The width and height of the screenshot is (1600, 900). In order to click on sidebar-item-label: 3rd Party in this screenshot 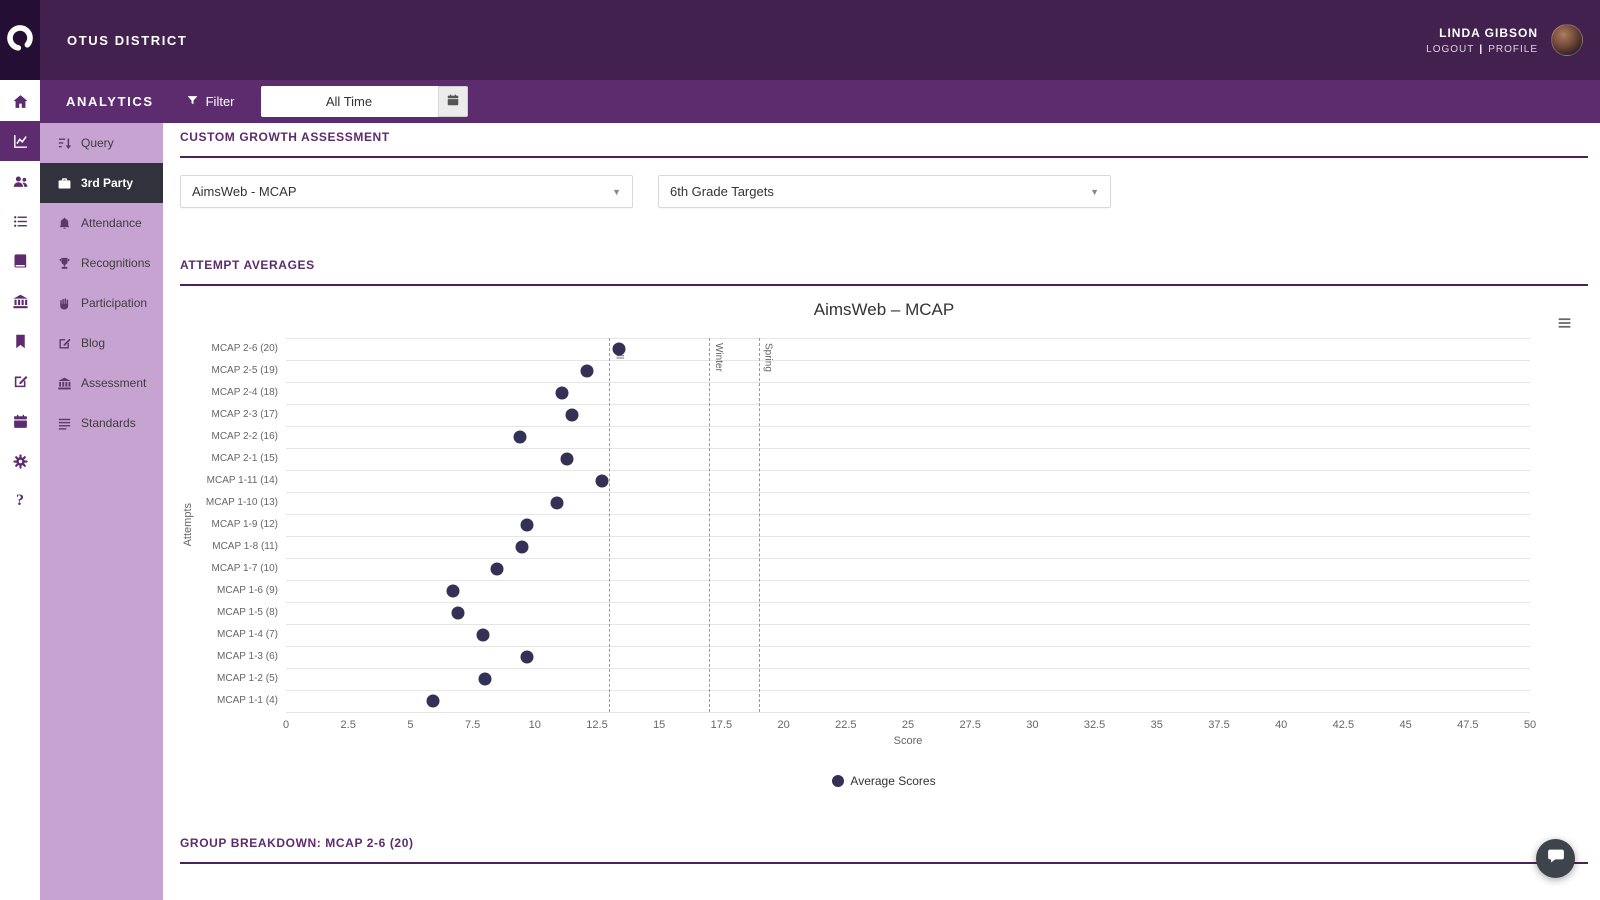, I will do `click(107, 183)`.